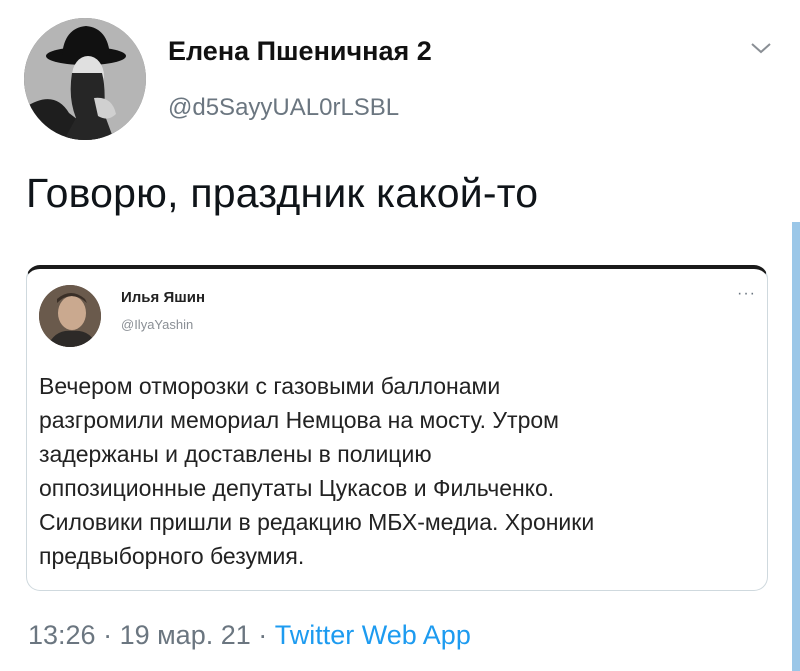  Describe the element at coordinates (300, 51) in the screenshot. I see `author-name: Елена Пшеничная 2` at that location.